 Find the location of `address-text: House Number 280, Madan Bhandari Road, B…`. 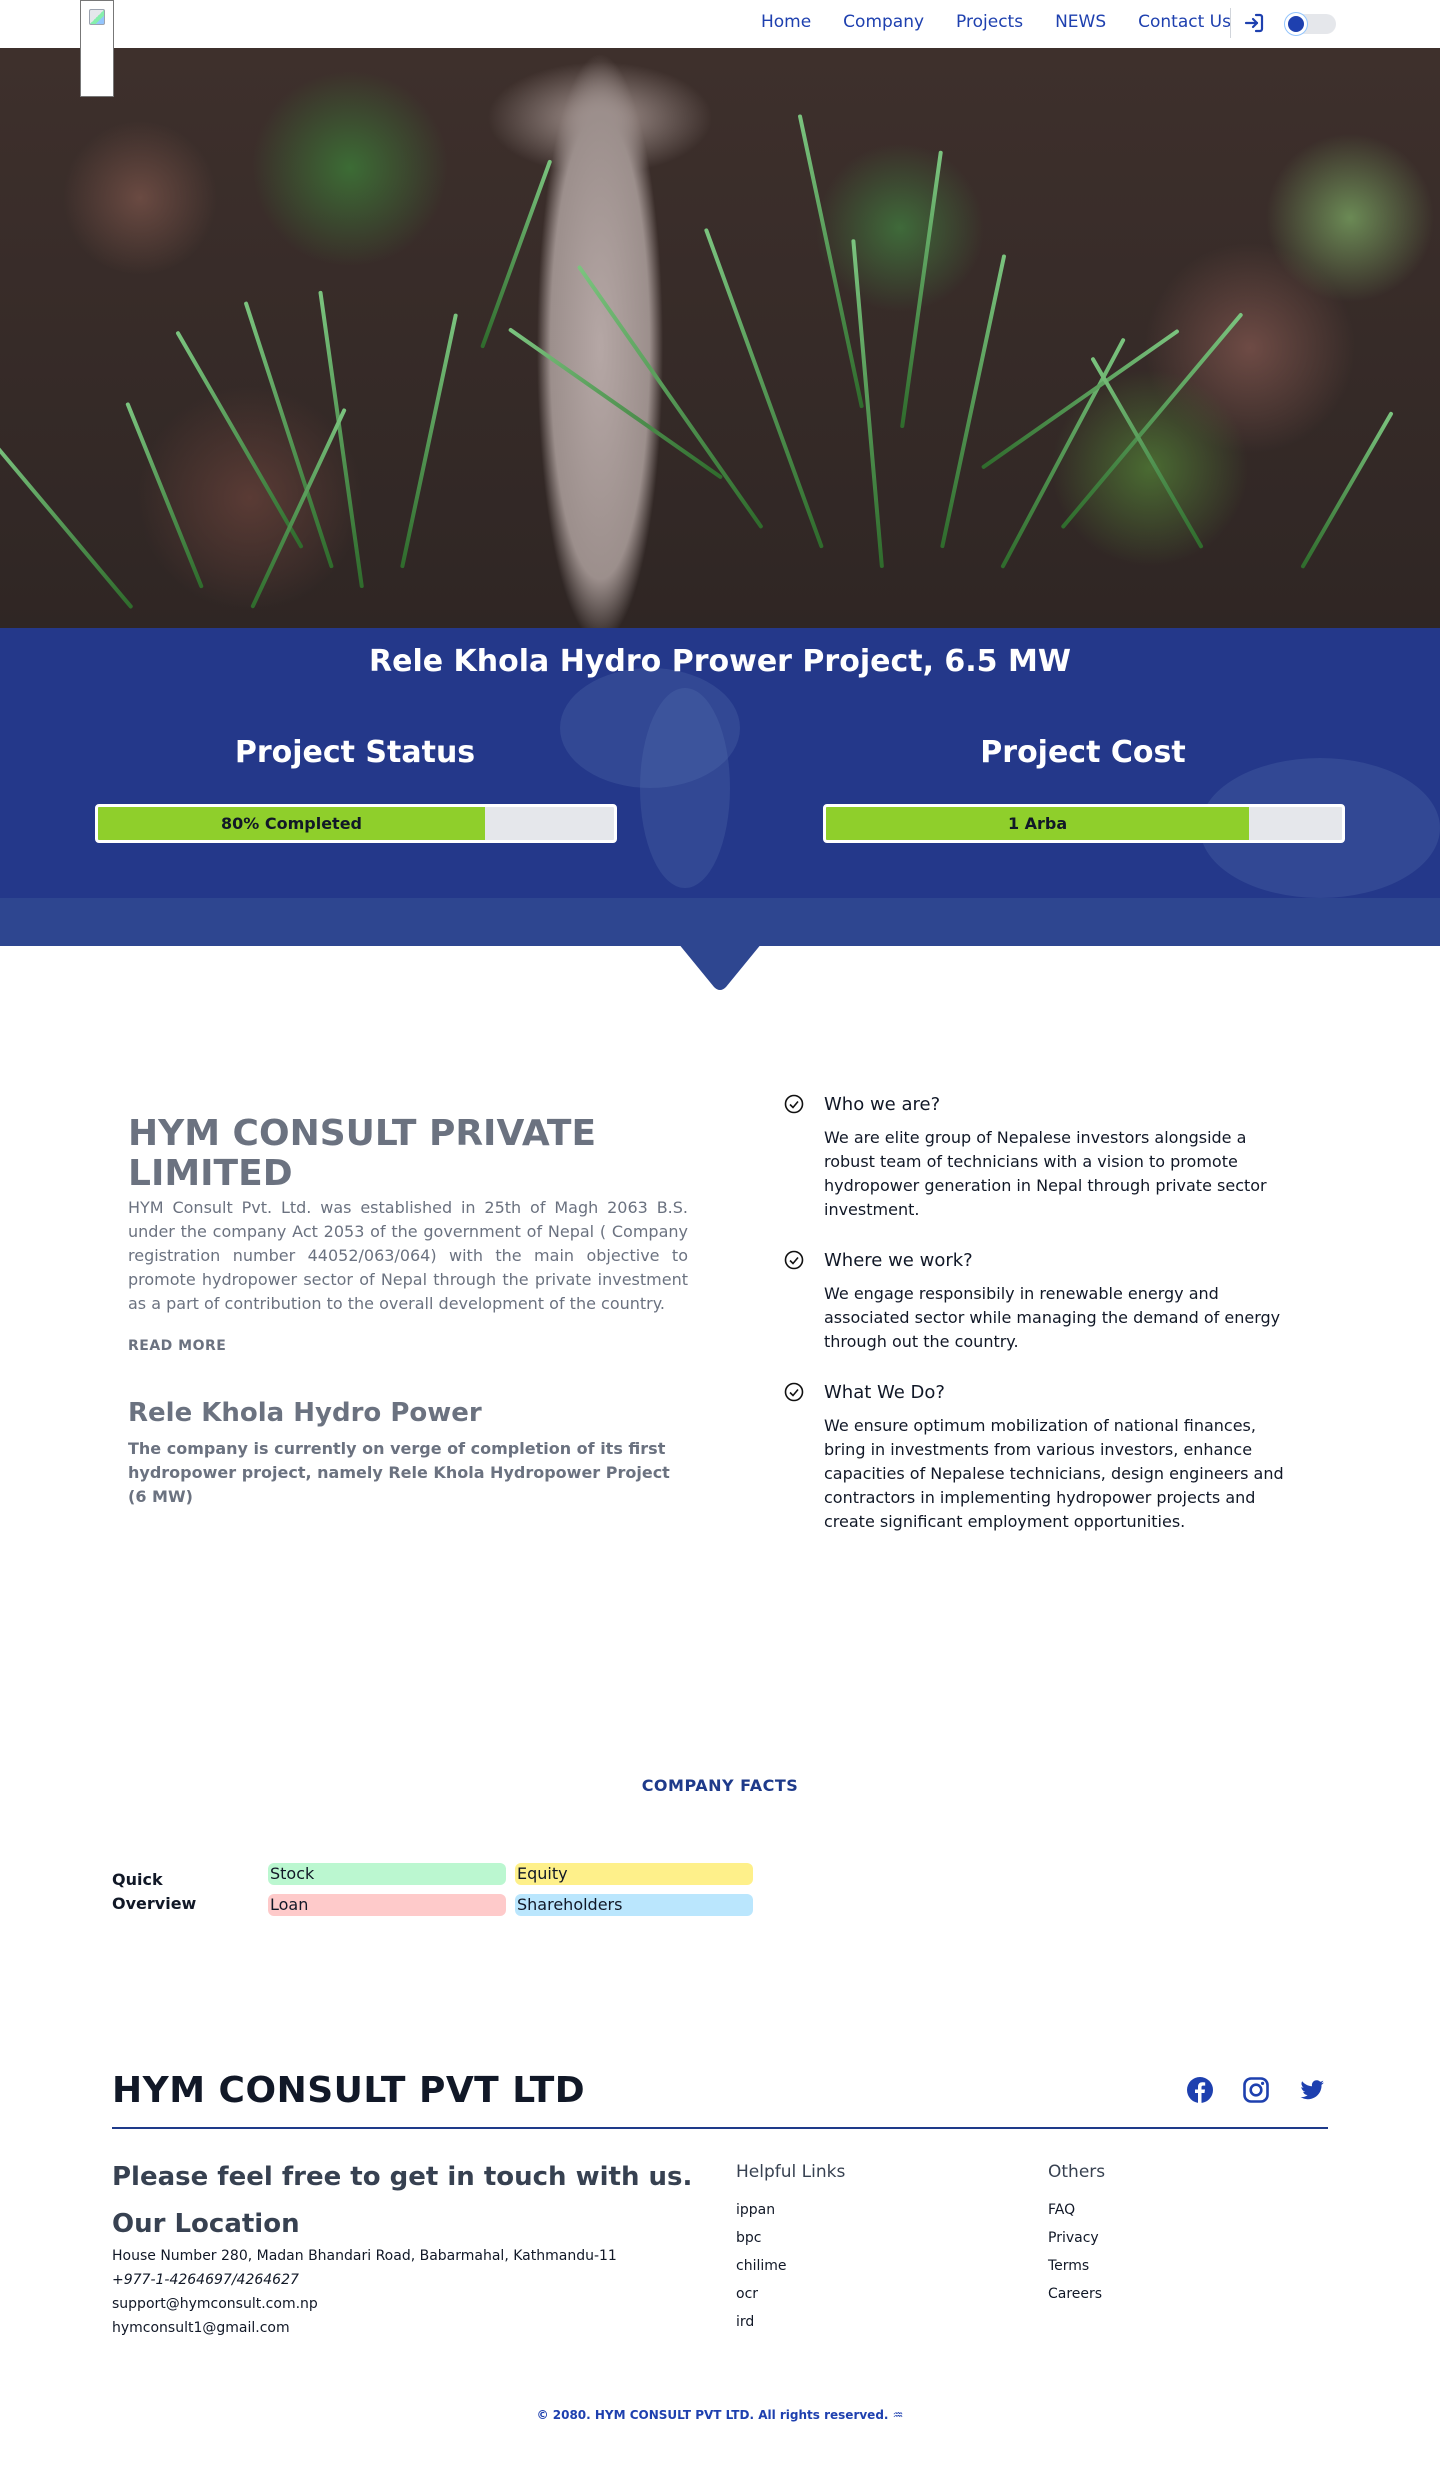

address-text: House Number 280, Madan Bhandari Road, B… is located at coordinates (364, 2256).